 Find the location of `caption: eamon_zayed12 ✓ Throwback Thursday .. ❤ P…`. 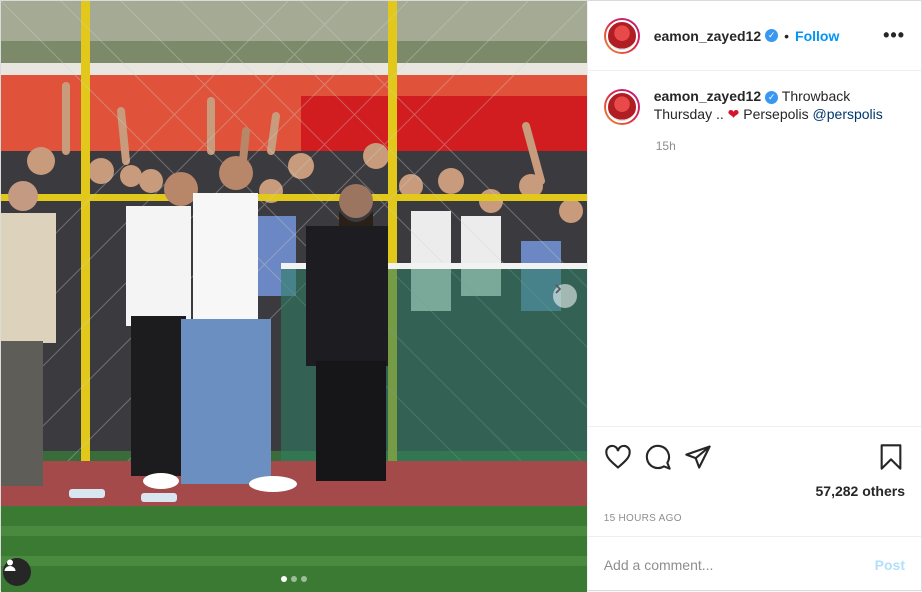

caption: eamon_zayed12 ✓ Throwback Thursday .. ❤ P… is located at coordinates (754, 106).